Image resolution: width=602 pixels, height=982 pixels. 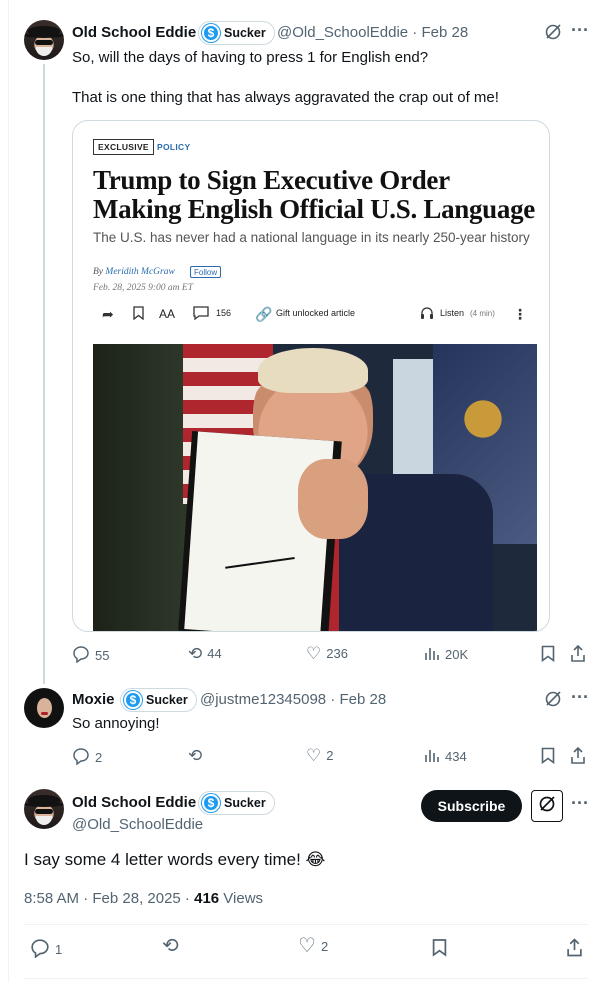 I want to click on tweet-text: So annoying!, so click(x=116, y=723).